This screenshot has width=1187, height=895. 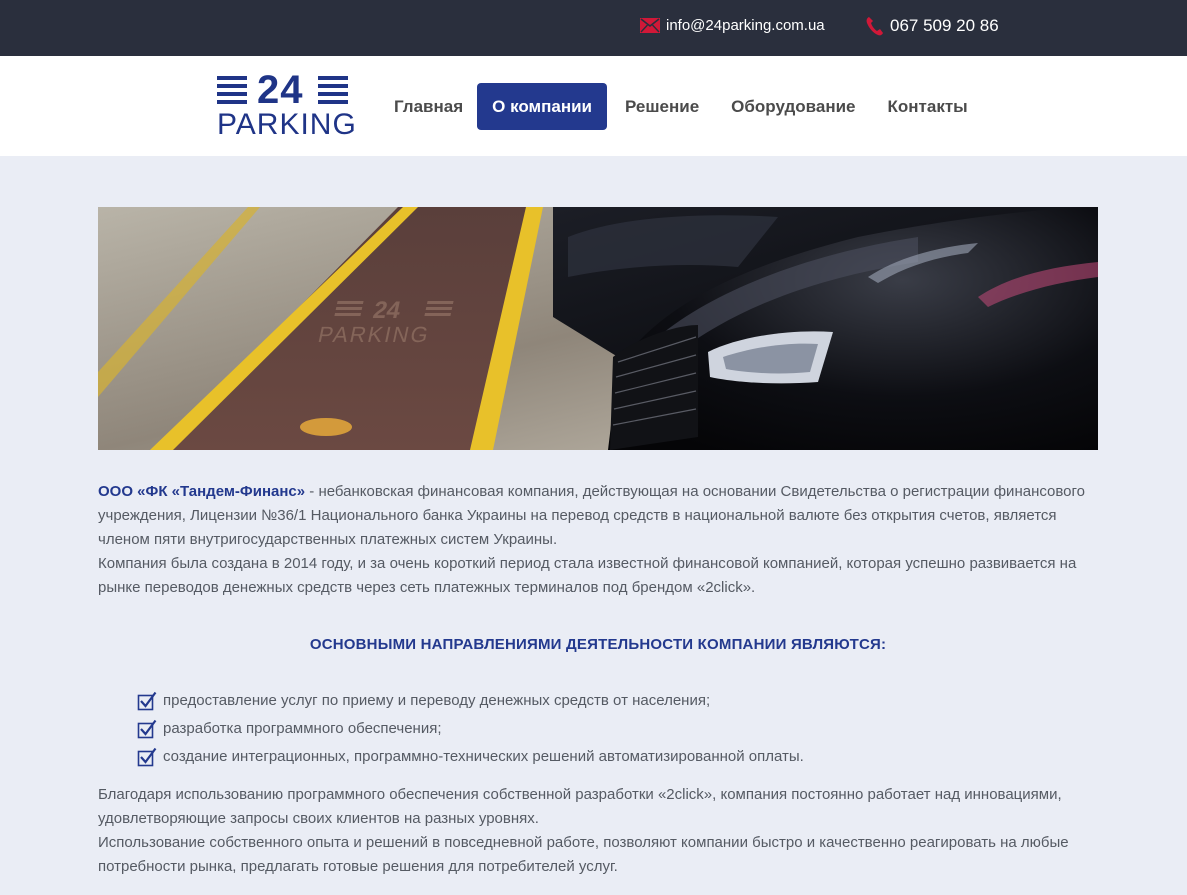 I want to click on logo-number: 24, so click(x=280, y=90).